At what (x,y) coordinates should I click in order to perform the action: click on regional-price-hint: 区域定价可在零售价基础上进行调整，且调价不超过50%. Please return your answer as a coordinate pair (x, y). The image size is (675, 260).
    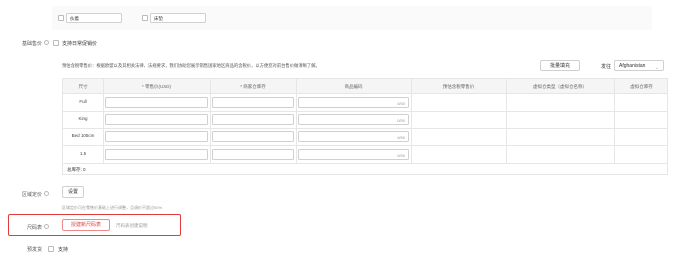
    Looking at the image, I should click on (112, 207).